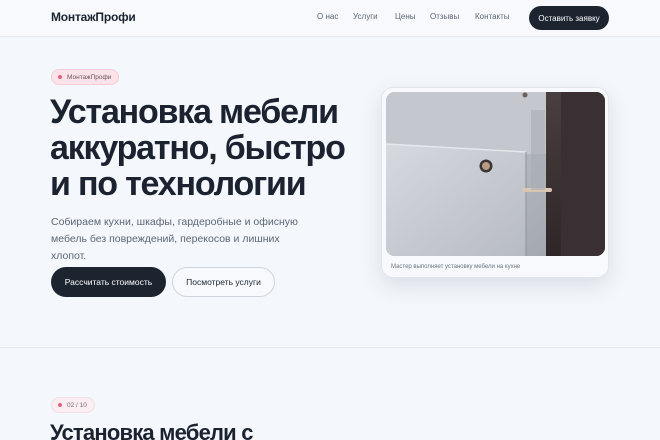 The image size is (660, 440). What do you see at coordinates (89, 77) in the screenshot?
I see `brand-chip-label: МонтажПрофи` at bounding box center [89, 77].